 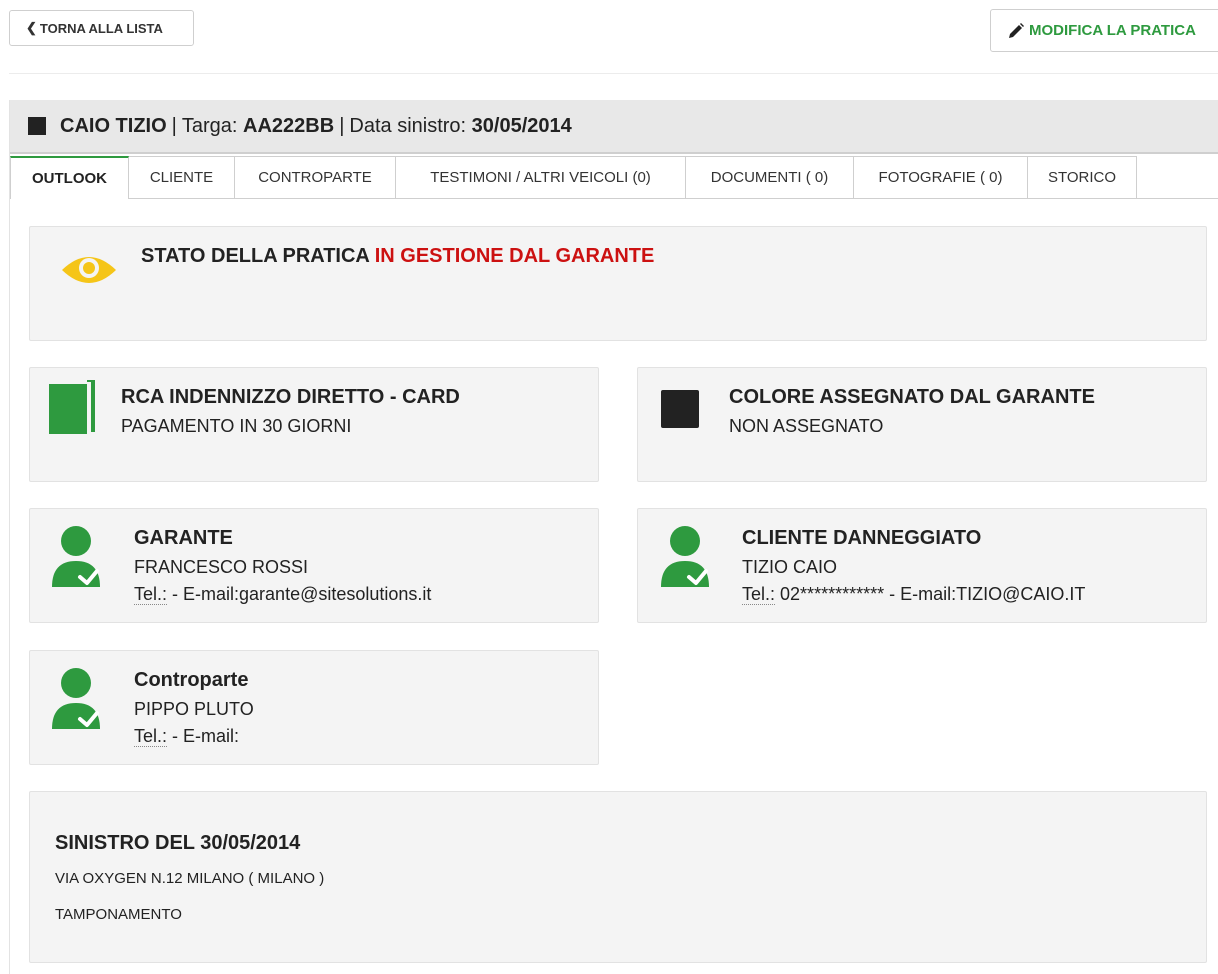 What do you see at coordinates (182, 177) in the screenshot?
I see `tab-cliente: CLIENTE` at bounding box center [182, 177].